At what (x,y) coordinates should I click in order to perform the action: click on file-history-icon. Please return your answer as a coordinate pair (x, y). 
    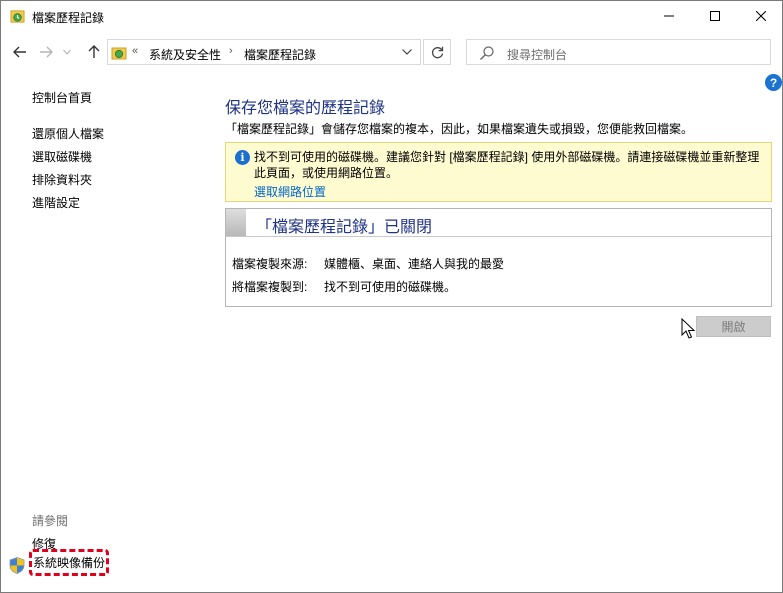
    Looking at the image, I should click on (17, 16).